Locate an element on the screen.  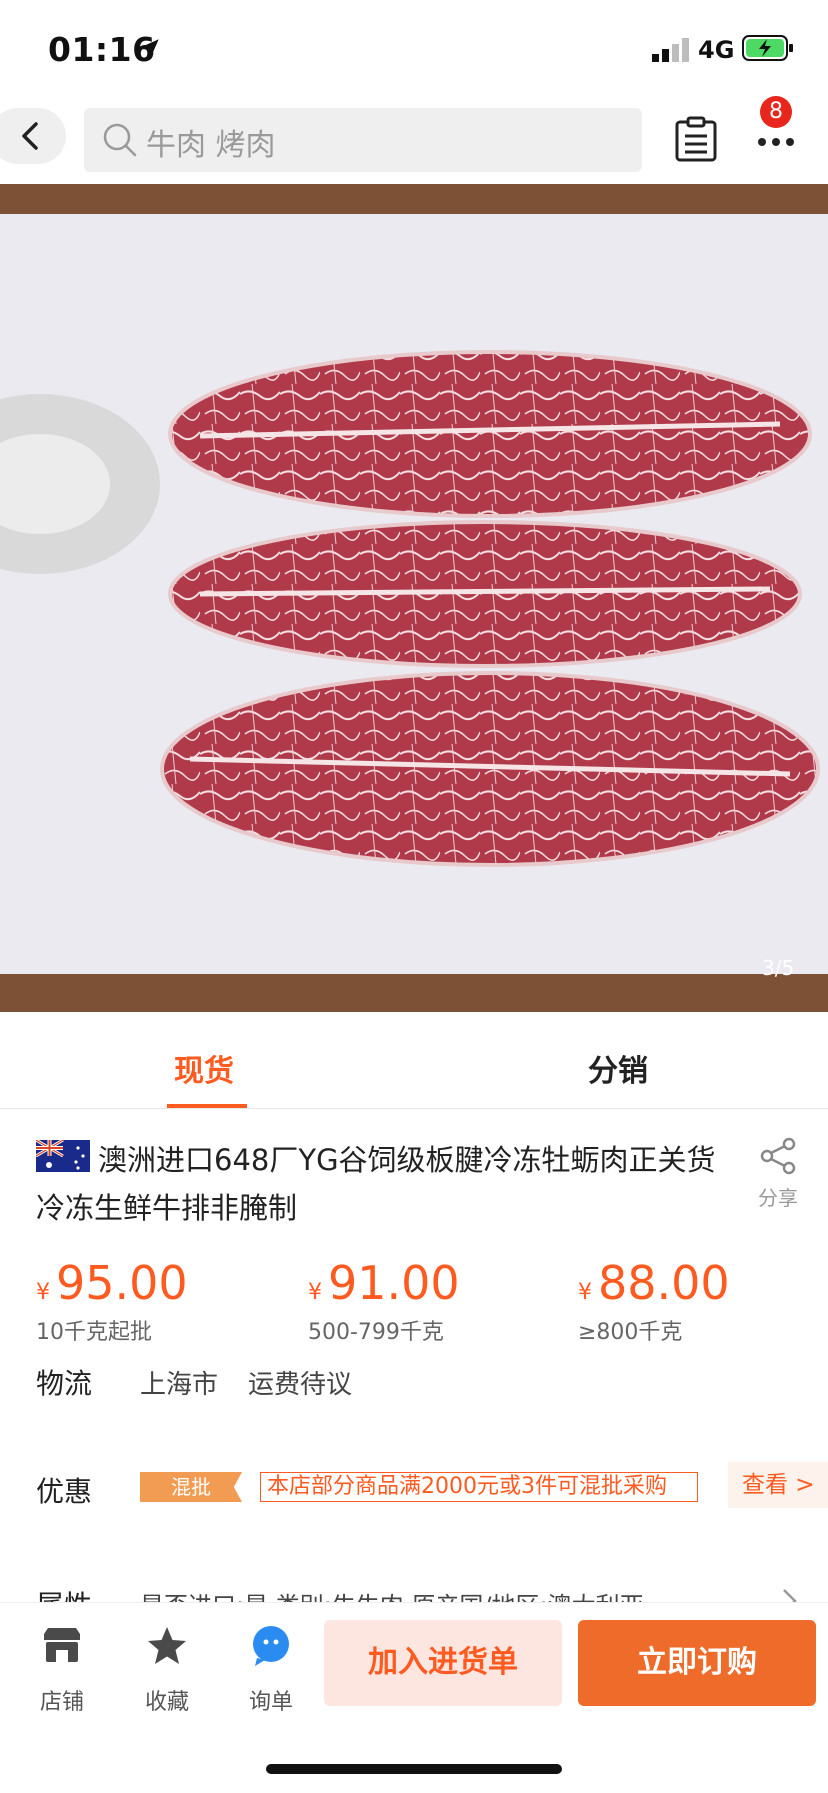
promo-view-more-button: 查看 > is located at coordinates (778, 1485).